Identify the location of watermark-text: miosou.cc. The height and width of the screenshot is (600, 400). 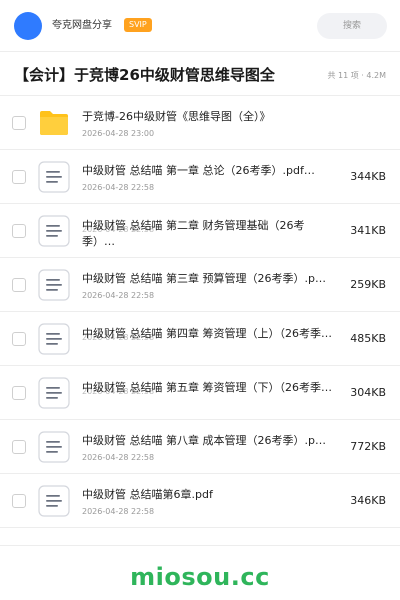
(200, 577).